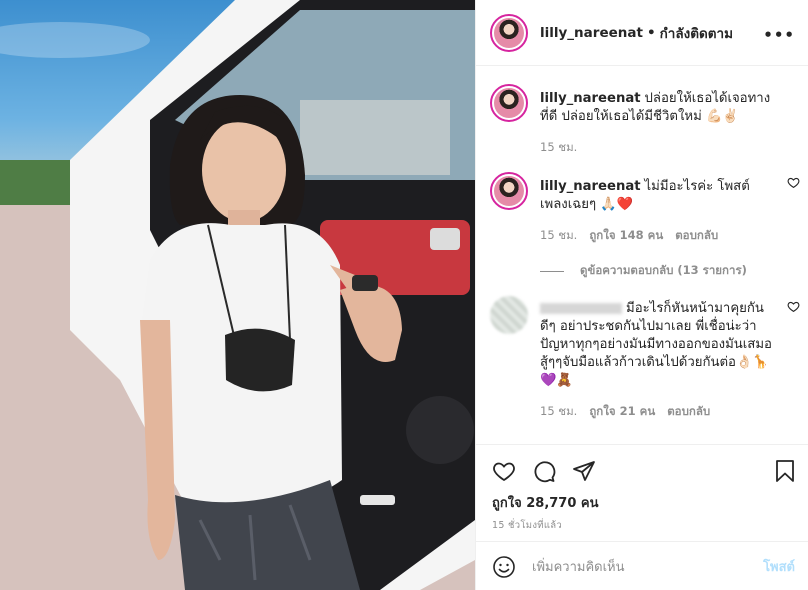  Describe the element at coordinates (545, 502) in the screenshot. I see `likes-count: ถูกใจ 28,770 คน` at that location.